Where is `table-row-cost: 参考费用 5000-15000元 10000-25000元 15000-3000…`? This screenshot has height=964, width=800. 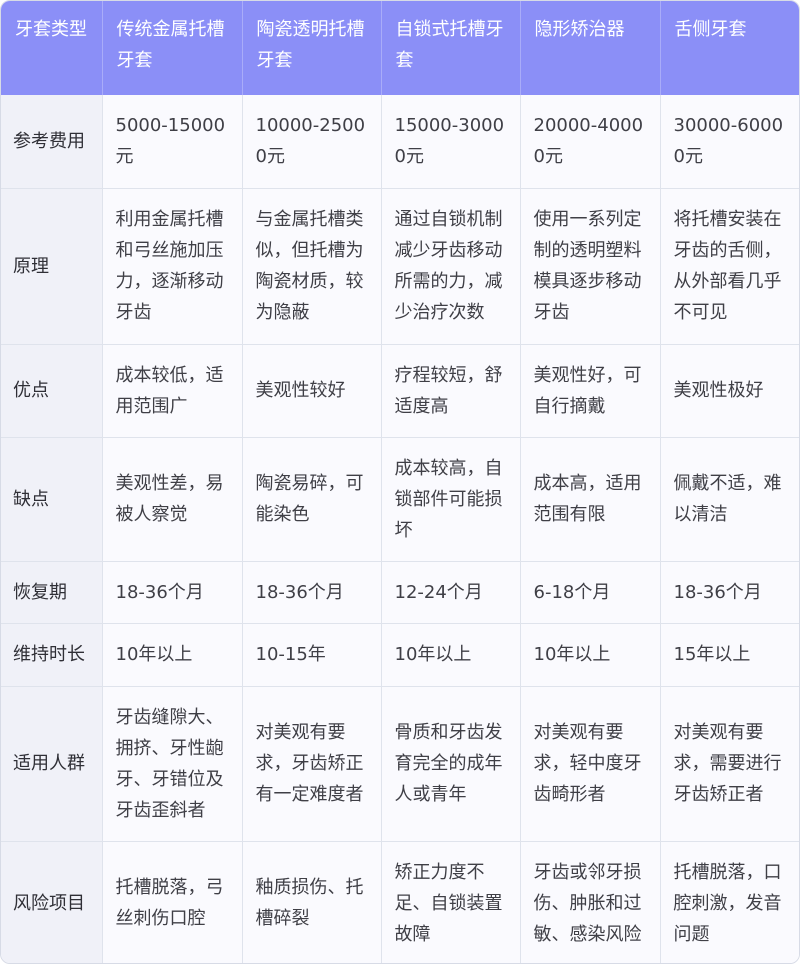 table-row-cost: 参考费用 5000-15000元 10000-25000元 15000-3000… is located at coordinates (400, 142).